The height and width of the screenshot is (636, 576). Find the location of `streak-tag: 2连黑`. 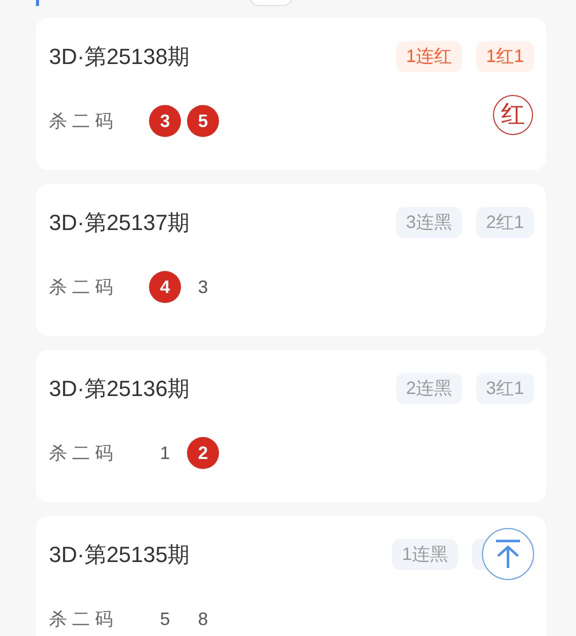

streak-tag: 2连黑 is located at coordinates (429, 388).